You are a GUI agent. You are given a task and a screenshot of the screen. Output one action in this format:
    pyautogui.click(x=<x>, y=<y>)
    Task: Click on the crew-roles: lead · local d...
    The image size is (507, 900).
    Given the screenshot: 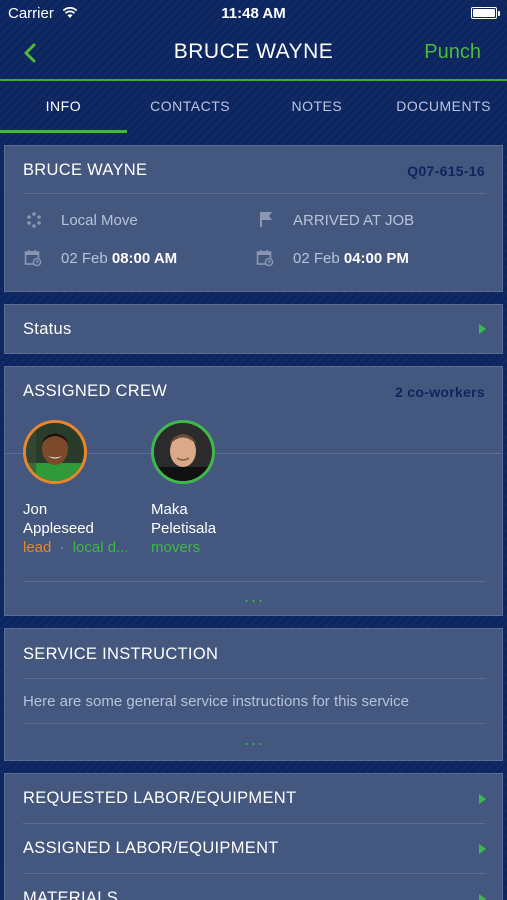 What is the action you would take?
    pyautogui.click(x=76, y=547)
    